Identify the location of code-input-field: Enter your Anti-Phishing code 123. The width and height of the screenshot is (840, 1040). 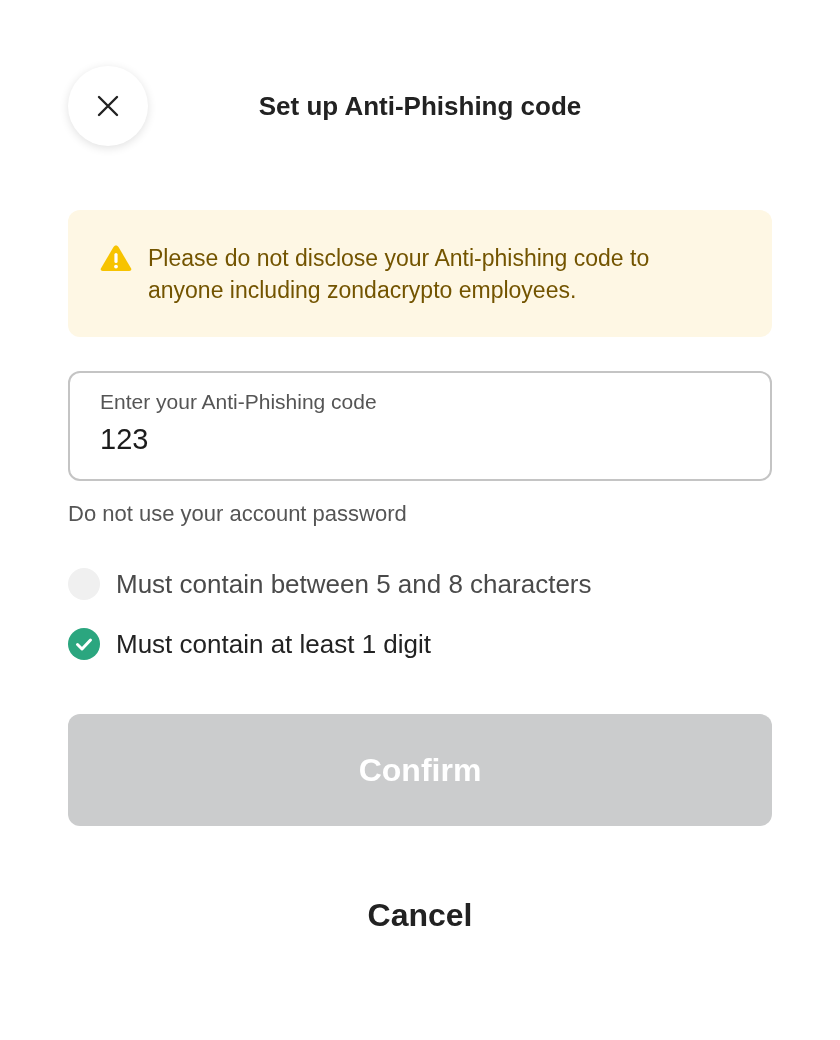
(420, 426).